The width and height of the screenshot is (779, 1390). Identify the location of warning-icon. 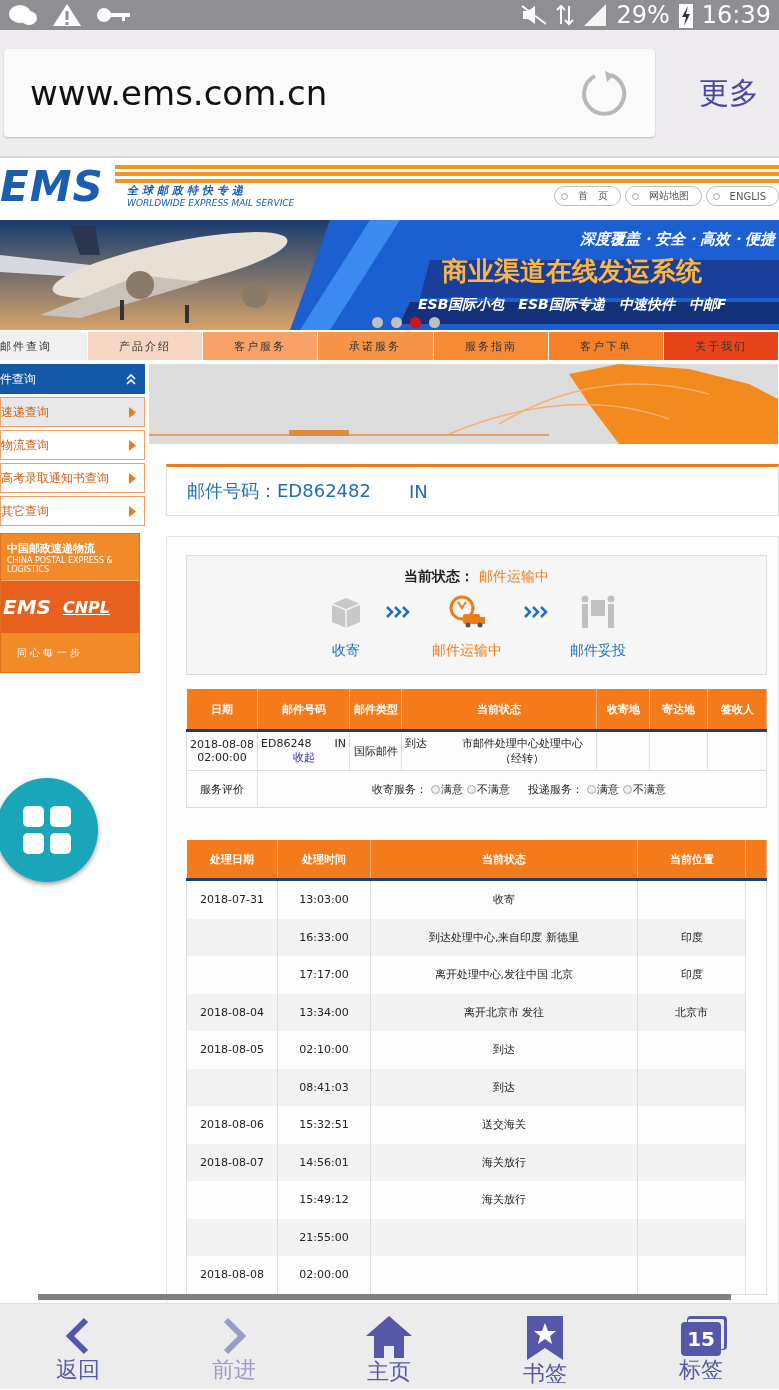
(67, 15).